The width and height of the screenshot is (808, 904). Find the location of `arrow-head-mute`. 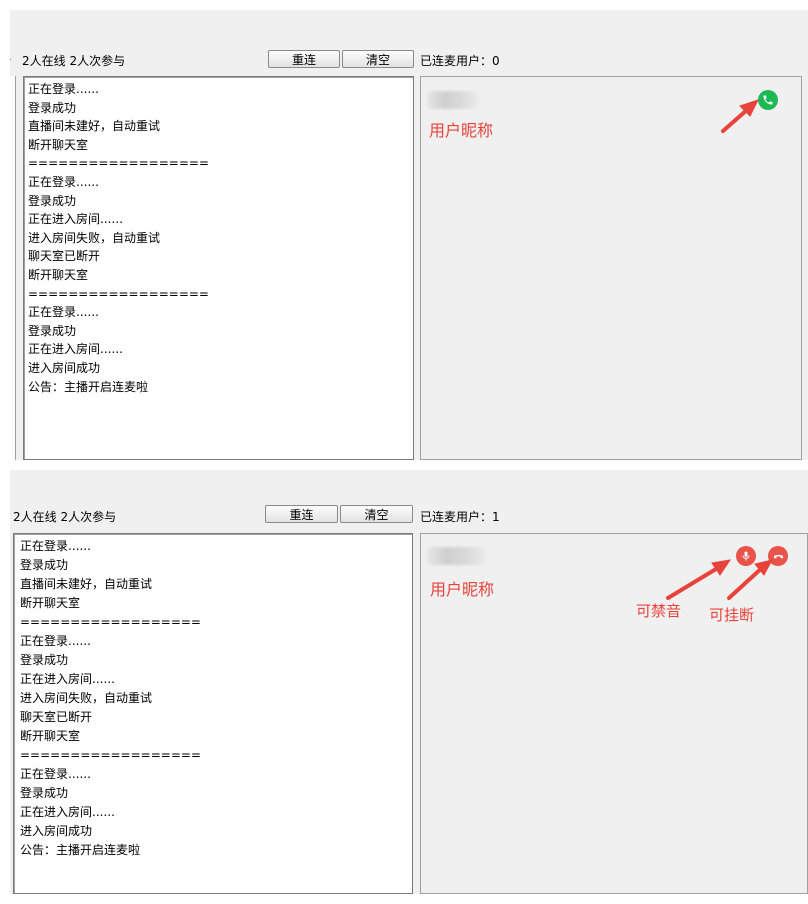

arrow-head-mute is located at coordinates (721, 567).